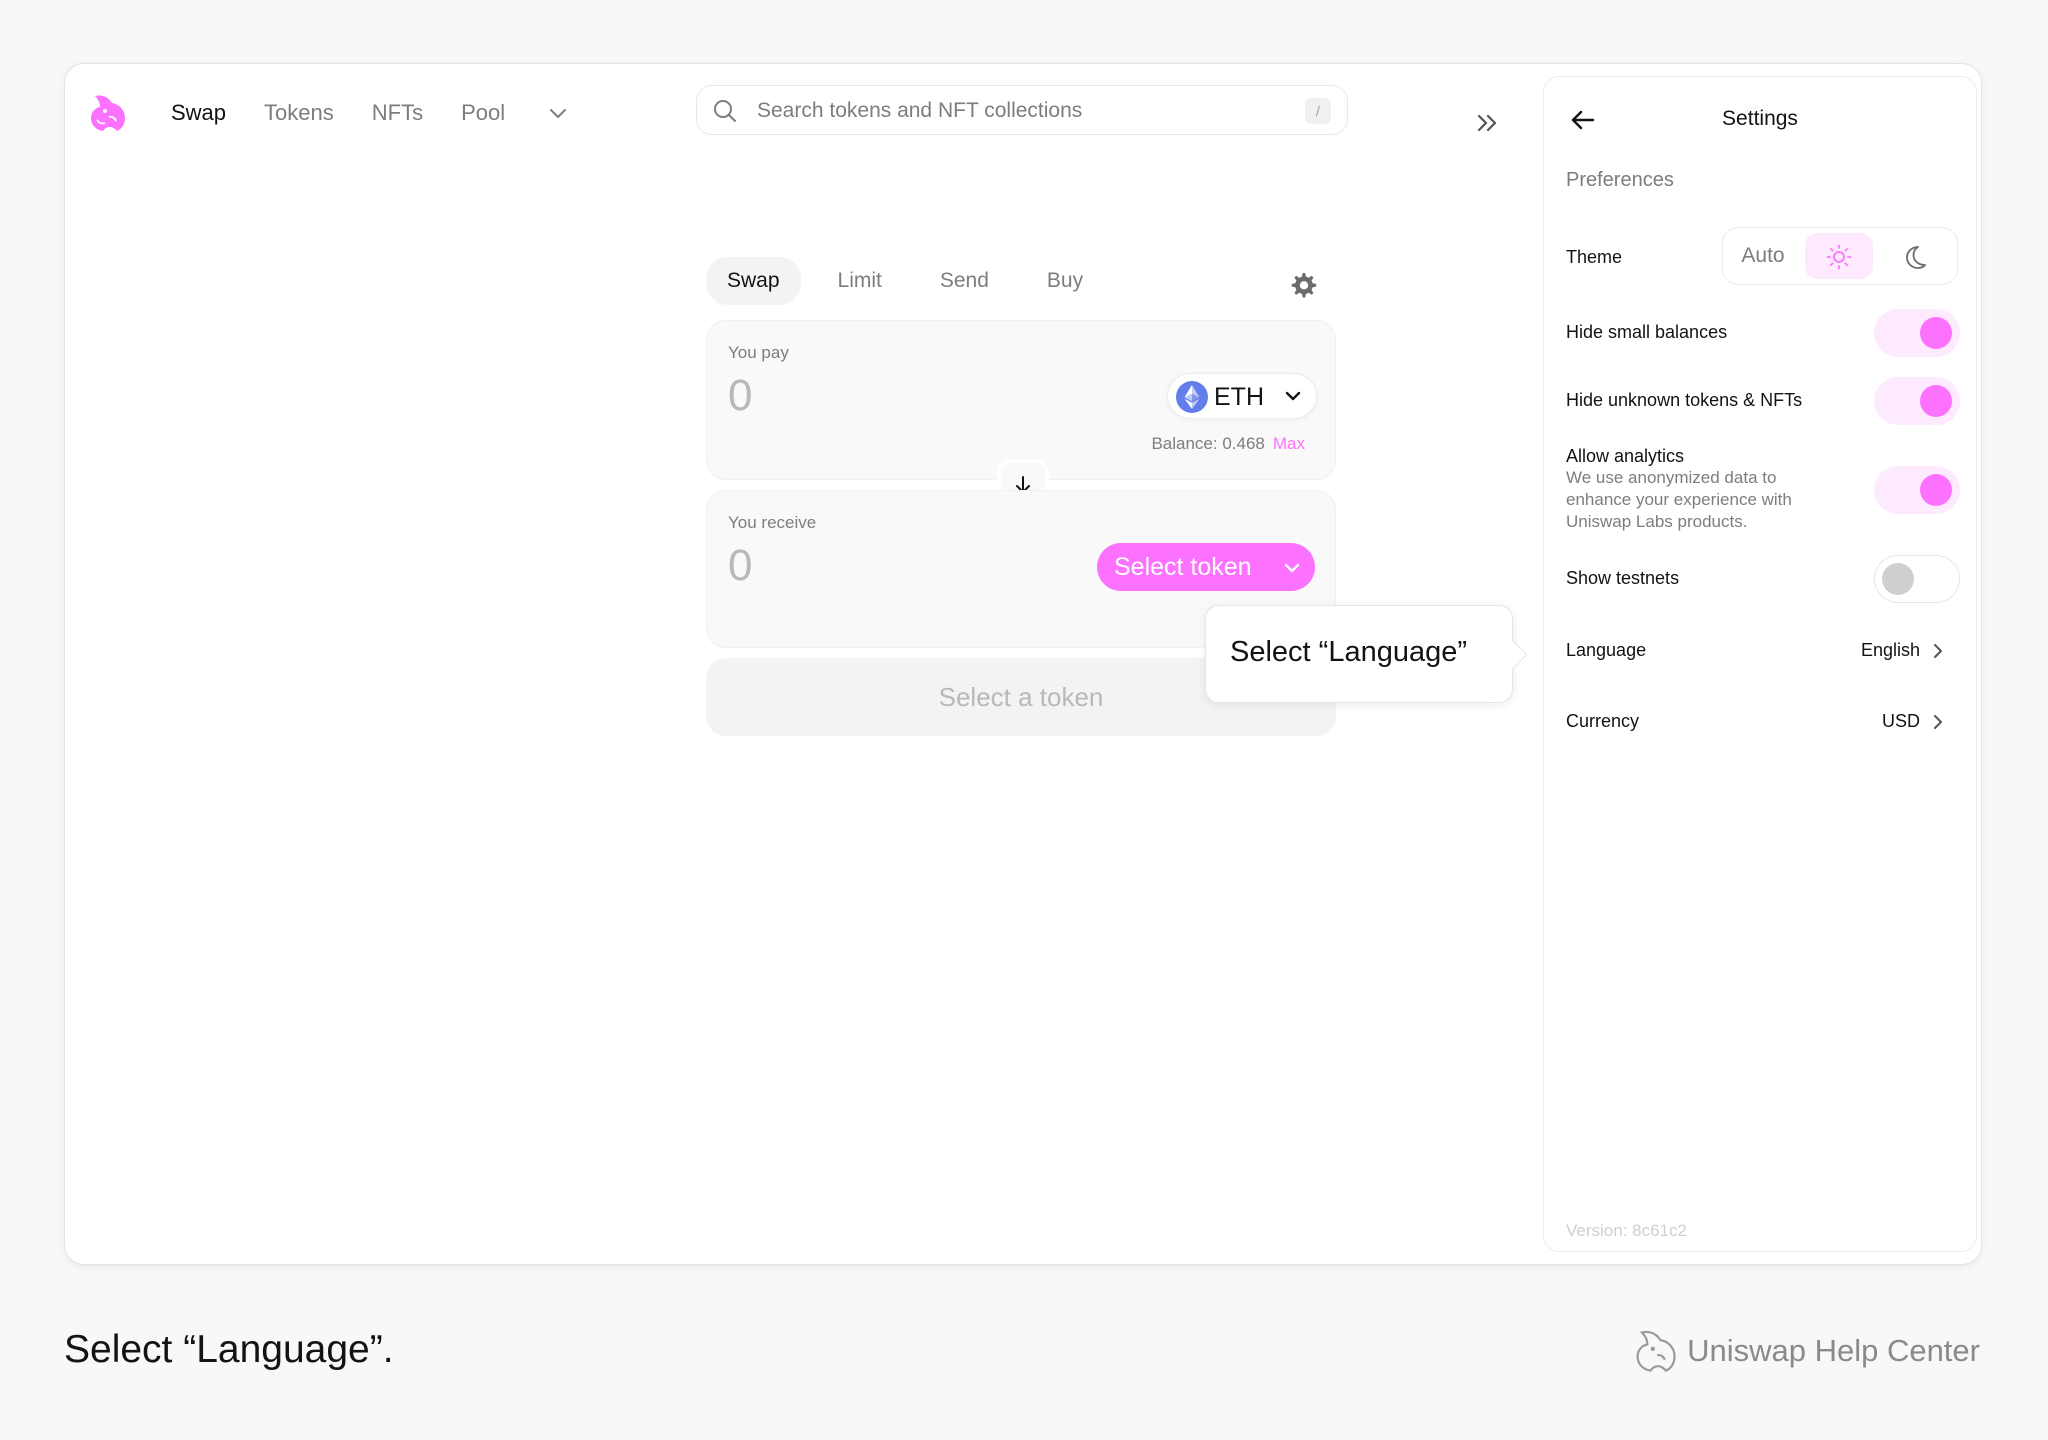 The height and width of the screenshot is (1440, 2048). Describe the element at coordinates (1348, 652) in the screenshot. I see `tooltip-text: Select “Language”` at that location.